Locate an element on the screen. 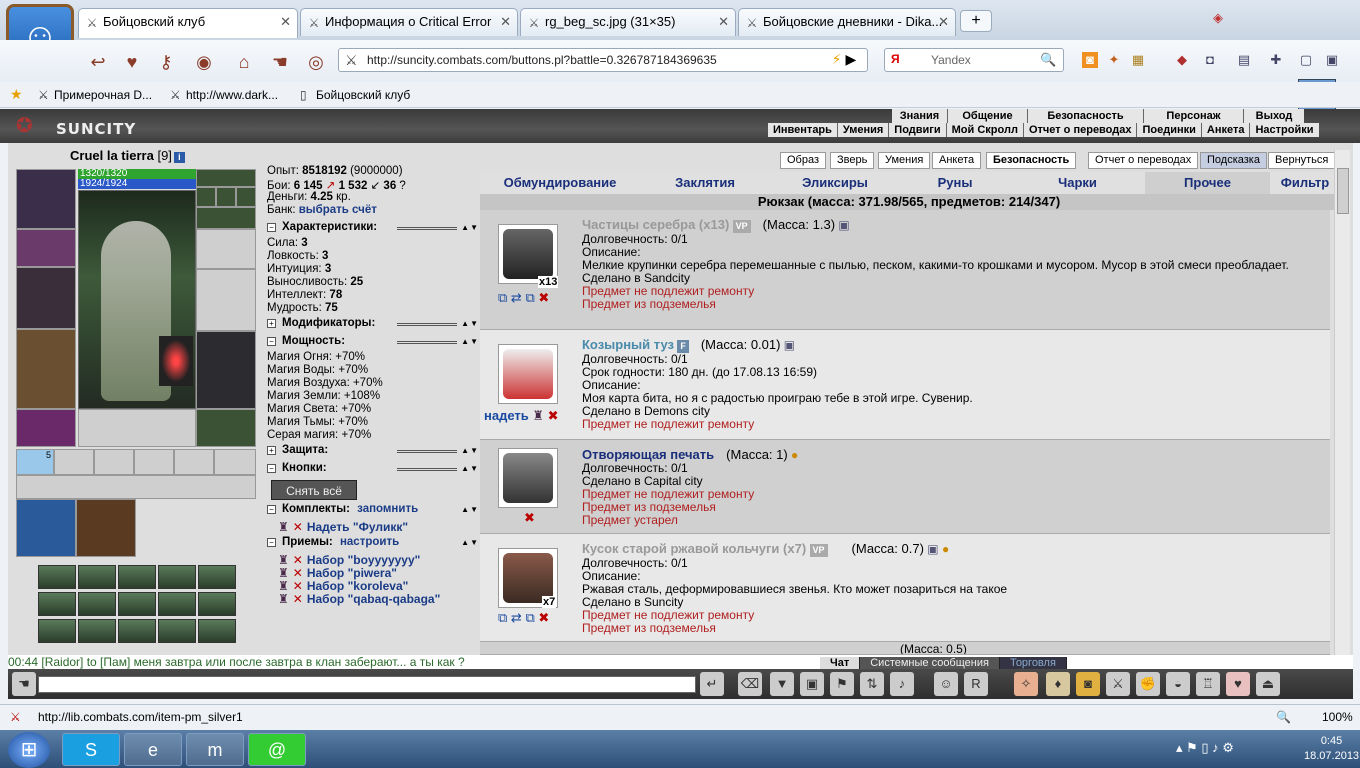 This screenshot has height=768, width=1360. pants-slot is located at coordinates (226, 370).